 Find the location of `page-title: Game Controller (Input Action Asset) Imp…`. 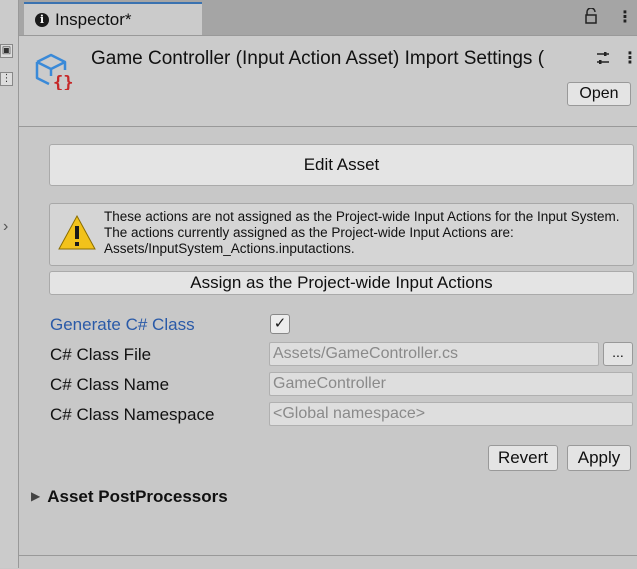

page-title: Game Controller (Input Action Asset) Imp… is located at coordinates (318, 58).